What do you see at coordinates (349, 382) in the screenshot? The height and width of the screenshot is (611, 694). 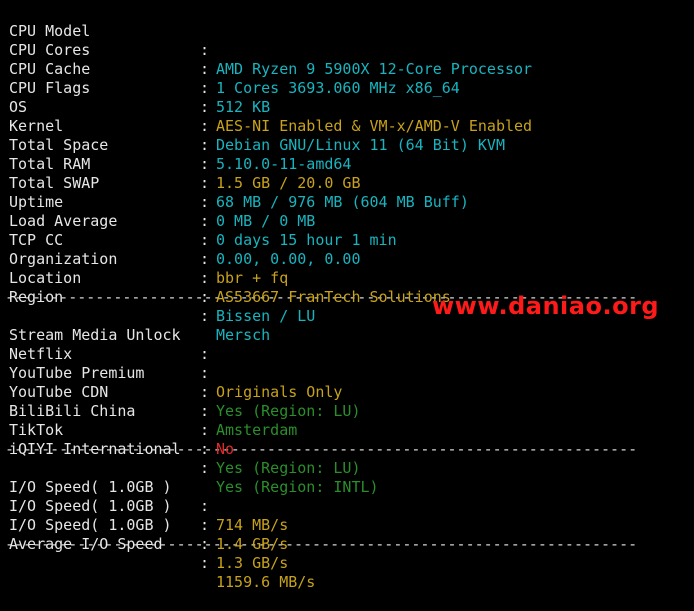 I see `media-row-youtube-premium: YouTube Premium : Yes (Region: LU)` at bounding box center [349, 382].